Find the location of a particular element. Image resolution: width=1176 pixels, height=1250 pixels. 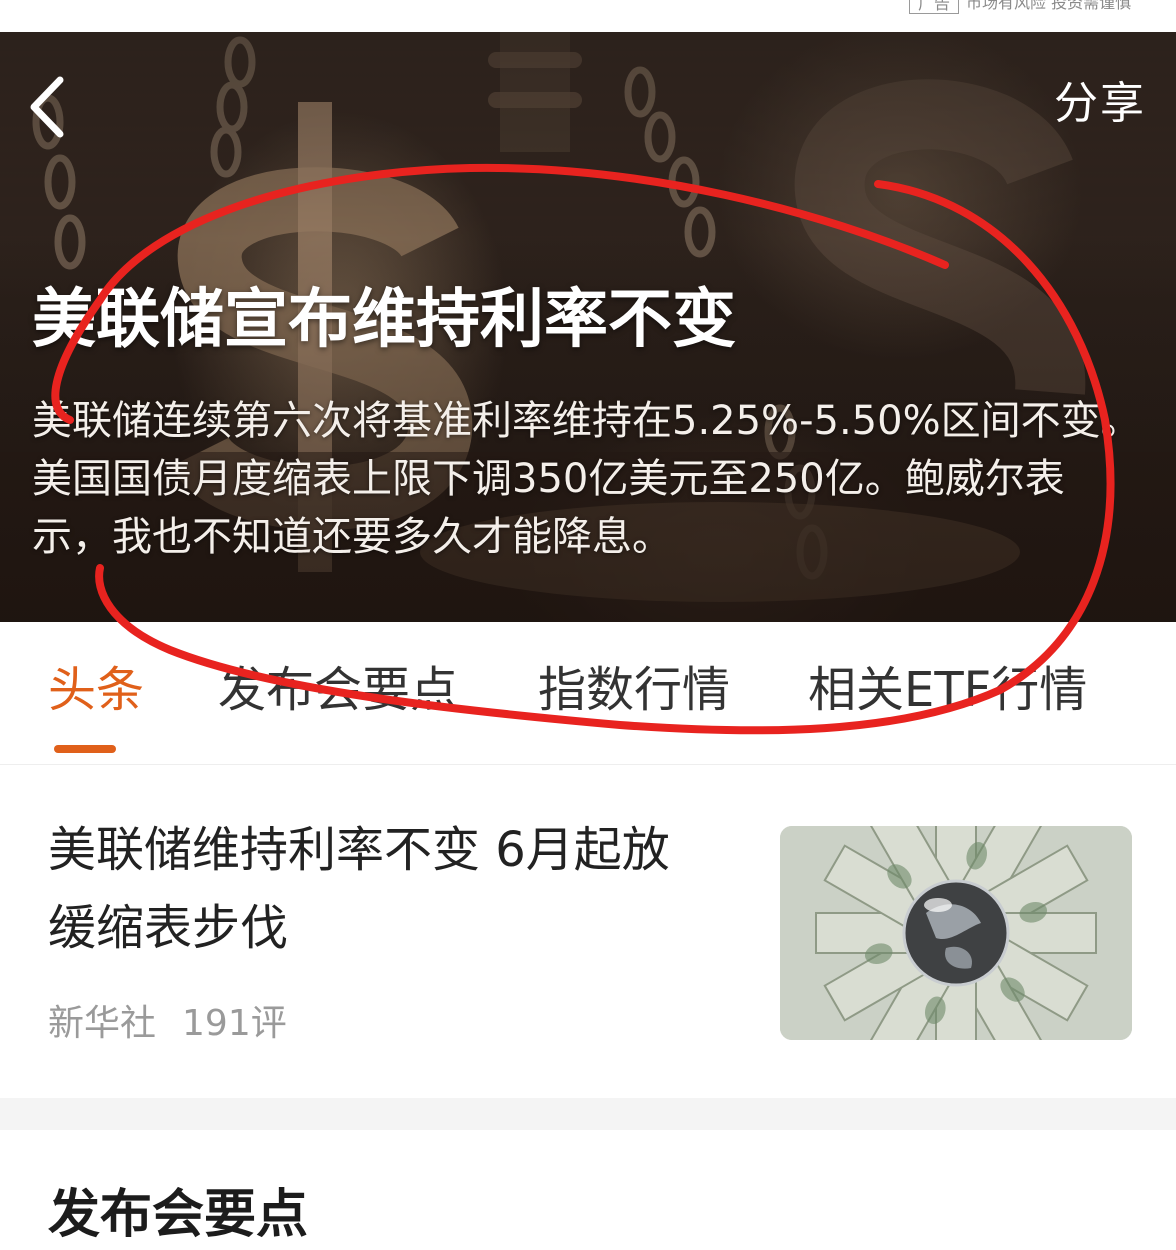

tab-headlines: 头条 is located at coordinates (96, 690).